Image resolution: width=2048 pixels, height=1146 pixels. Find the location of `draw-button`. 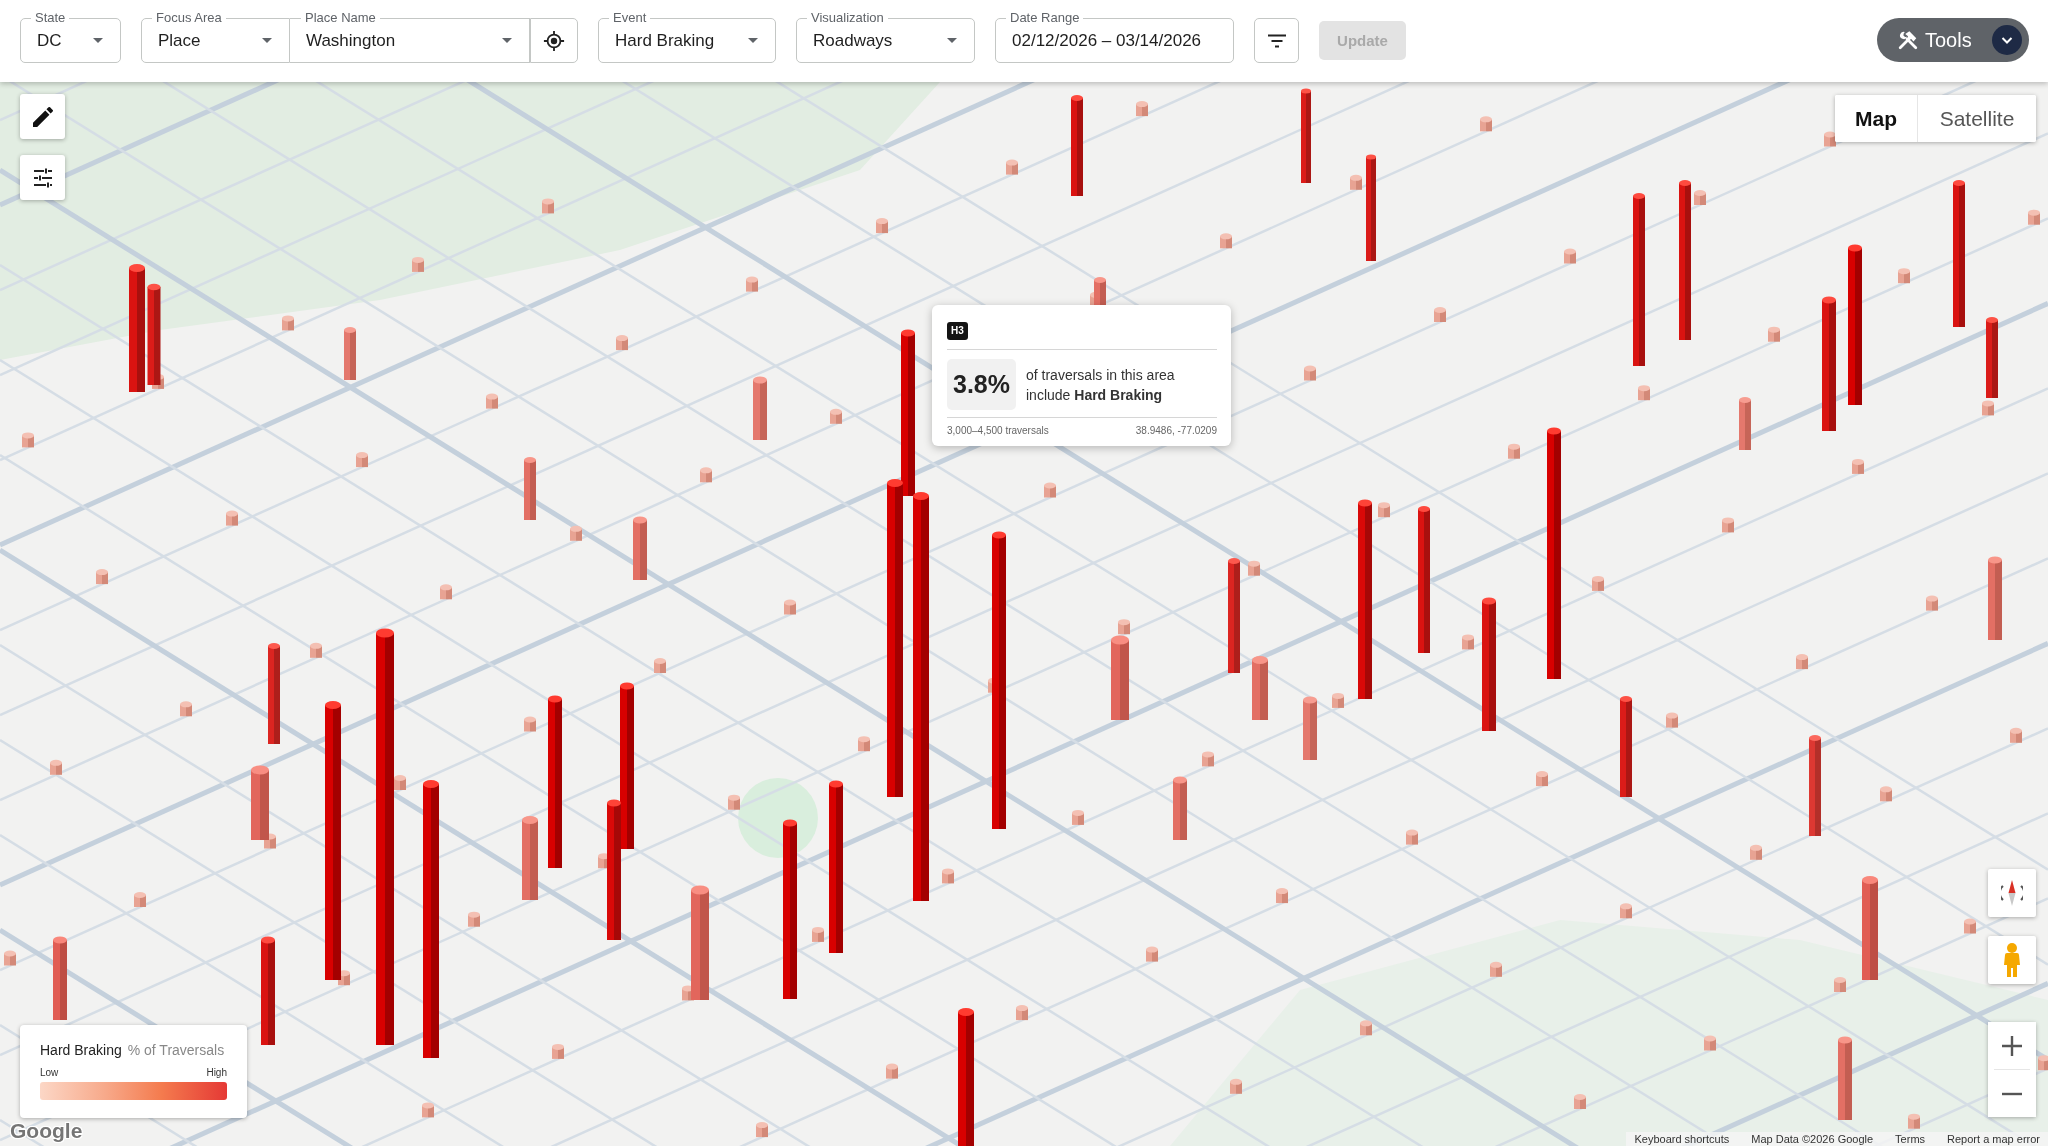

draw-button is located at coordinates (42, 116).